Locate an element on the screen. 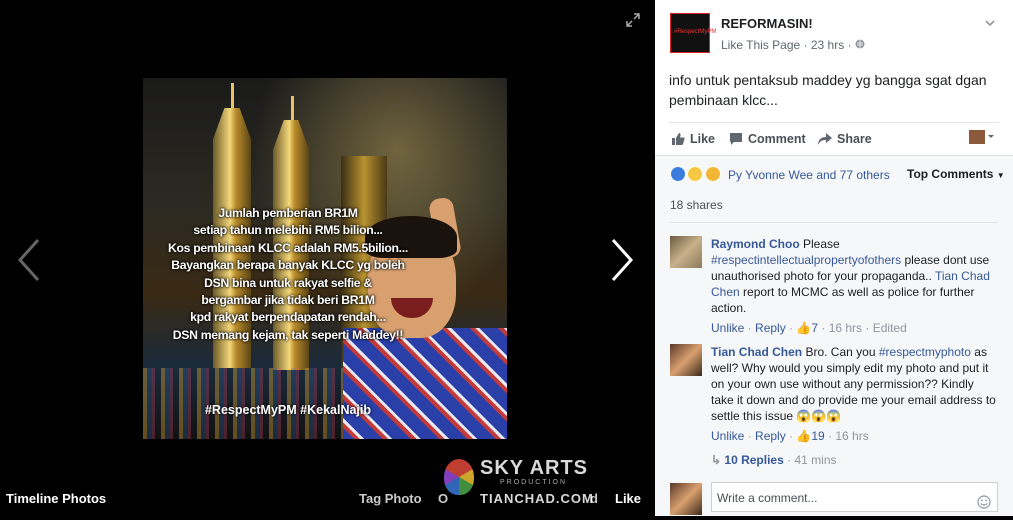 The width and height of the screenshot is (1013, 520). commenter-name: Raymond Choo is located at coordinates (755, 244).